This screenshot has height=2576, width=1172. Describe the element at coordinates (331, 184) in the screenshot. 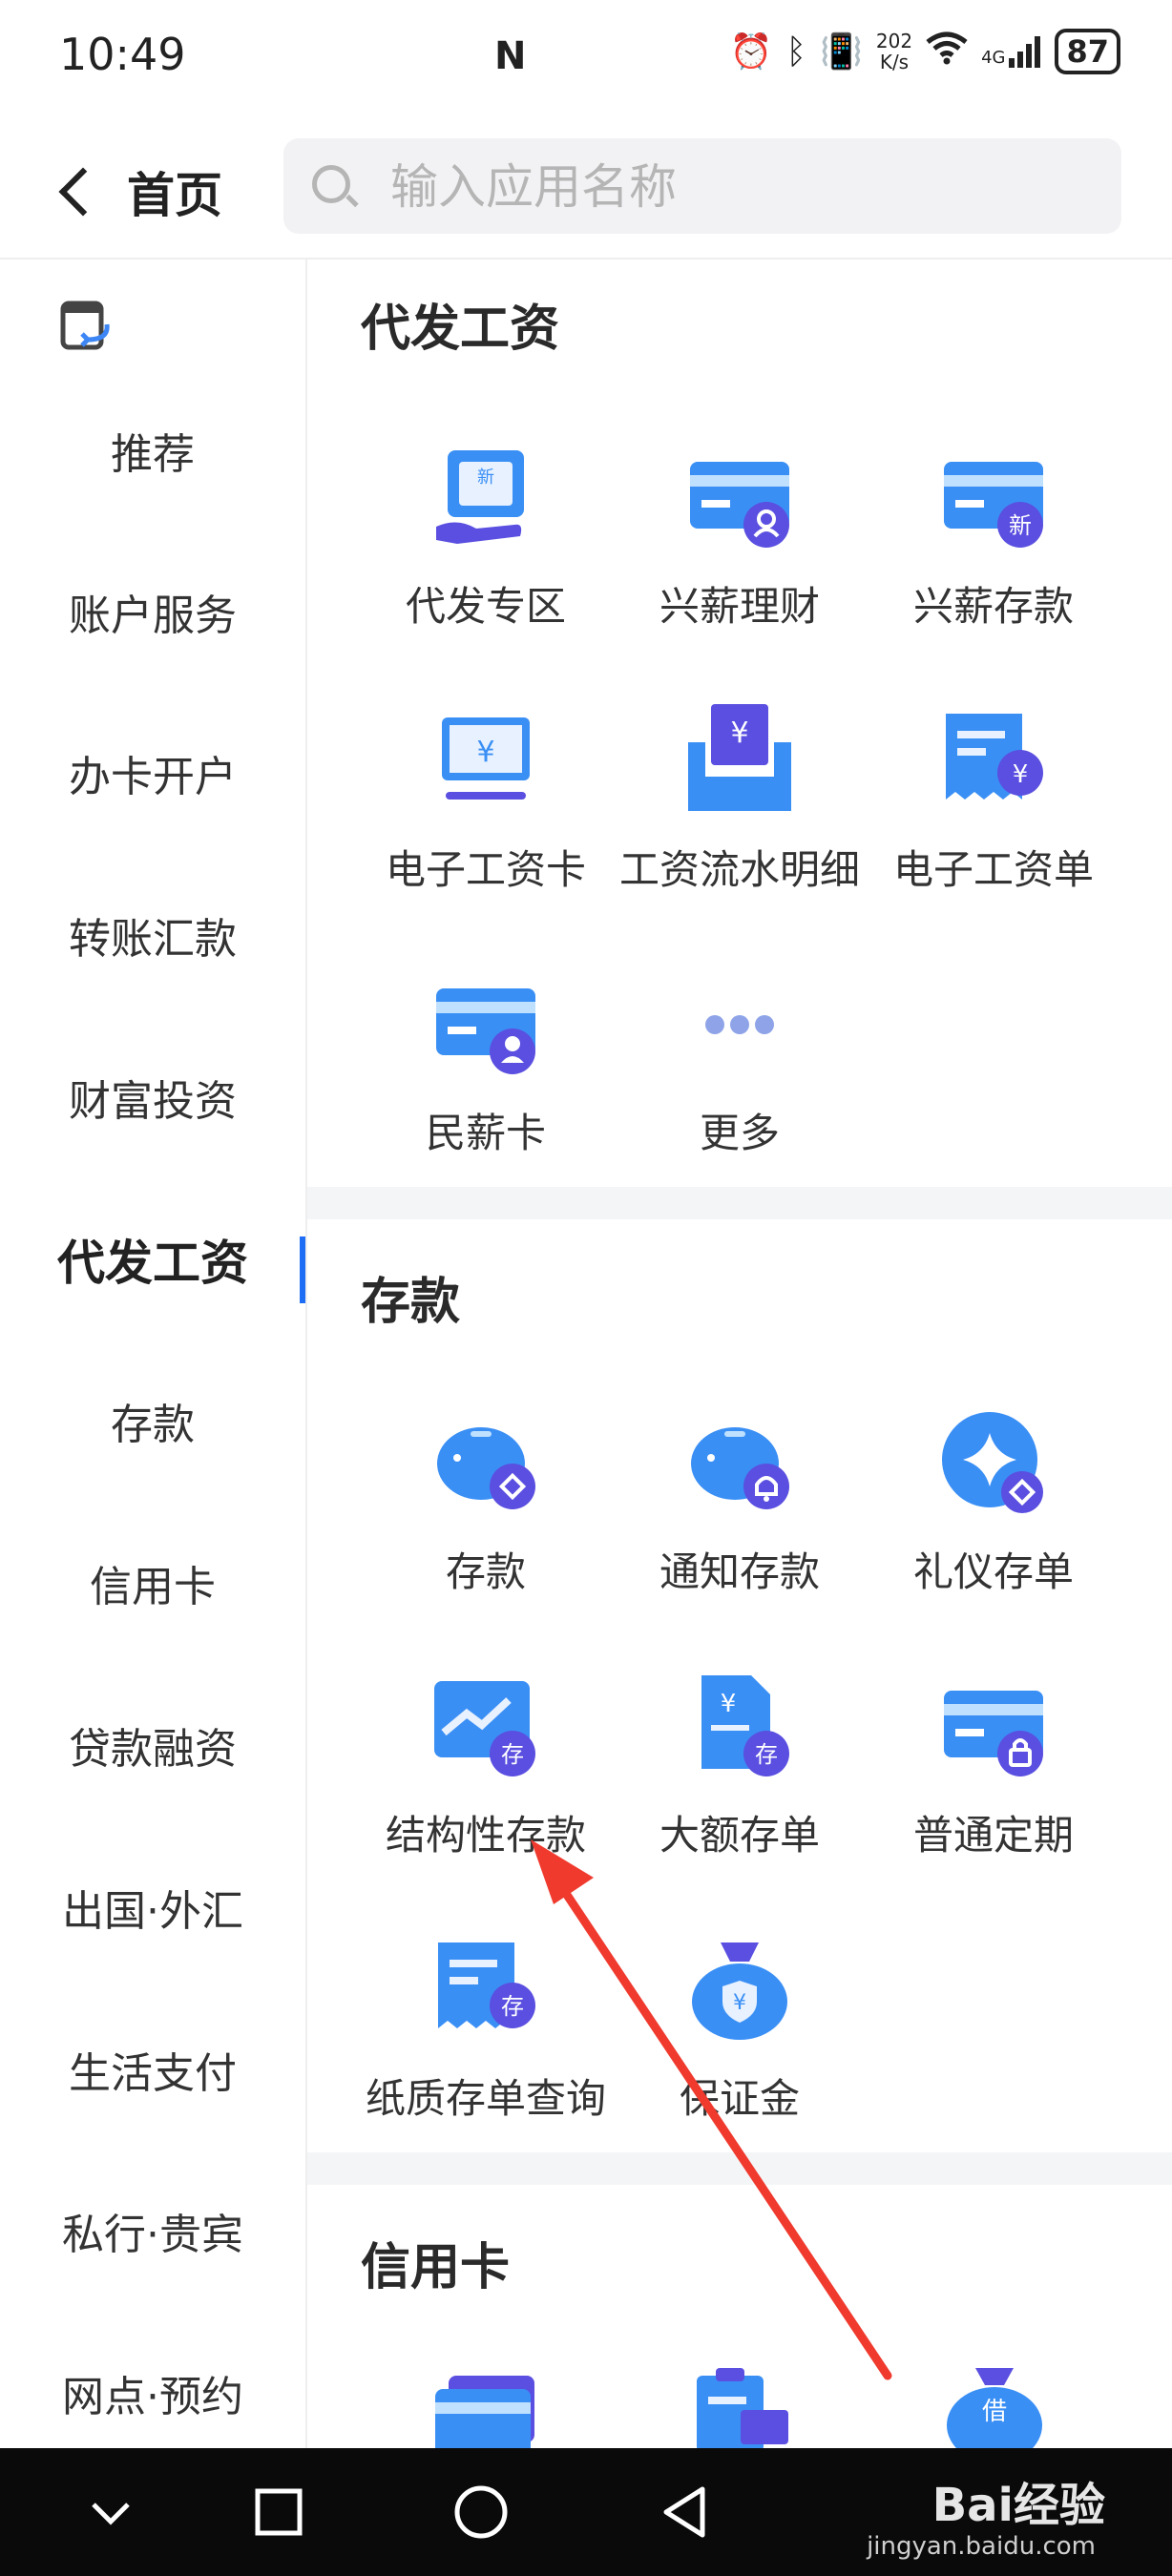

I see `search-icon` at that location.